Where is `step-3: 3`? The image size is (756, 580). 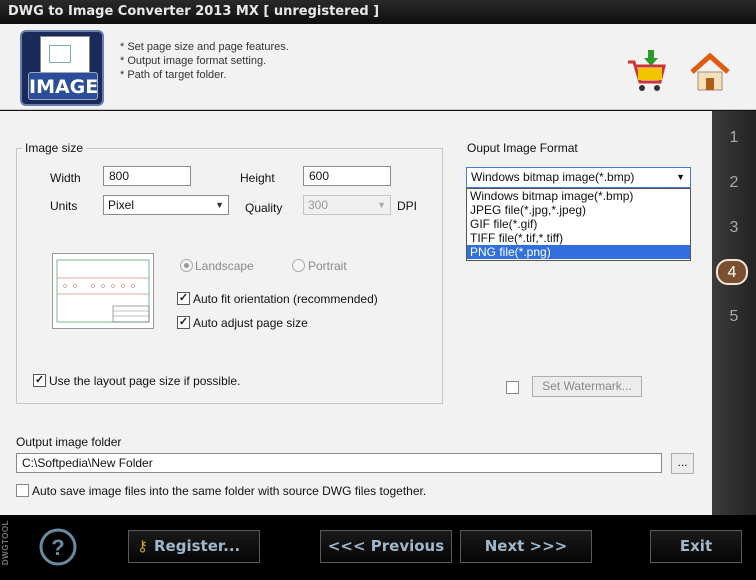
step-3: 3 is located at coordinates (734, 228).